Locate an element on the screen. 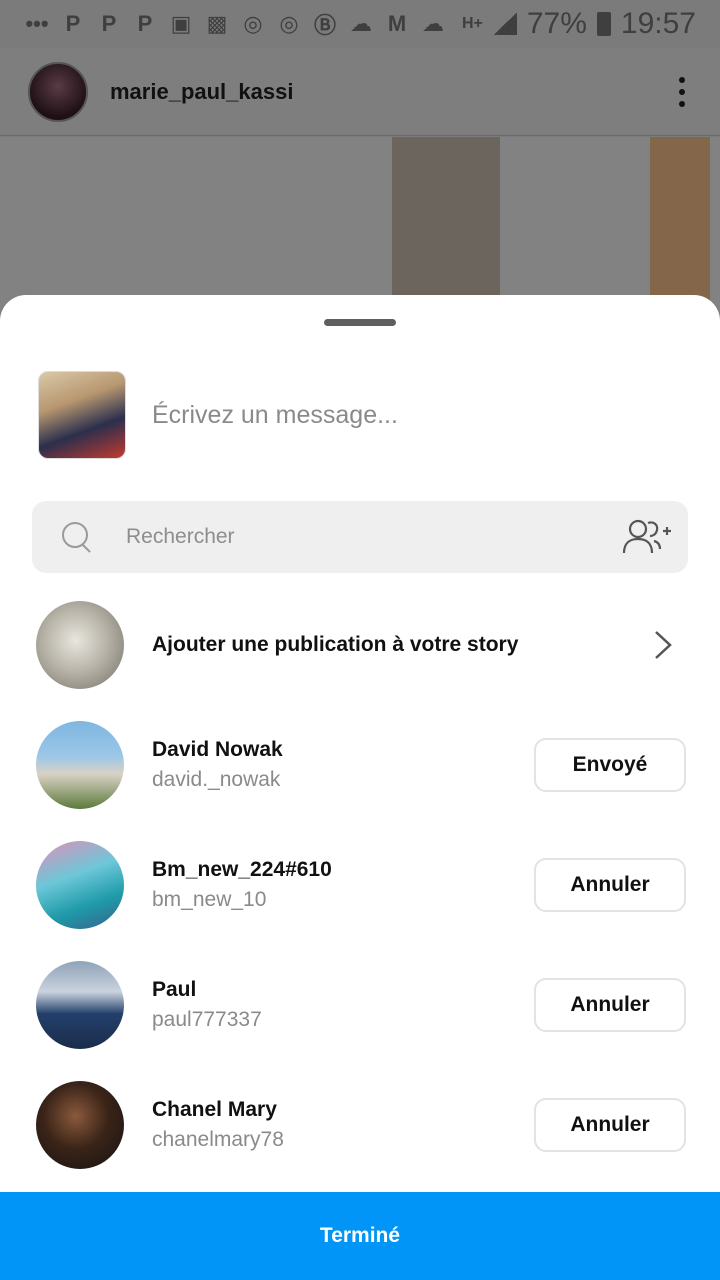 Image resolution: width=720 pixels, height=1280 pixels. messages-icon: ••• is located at coordinates (37, 23).